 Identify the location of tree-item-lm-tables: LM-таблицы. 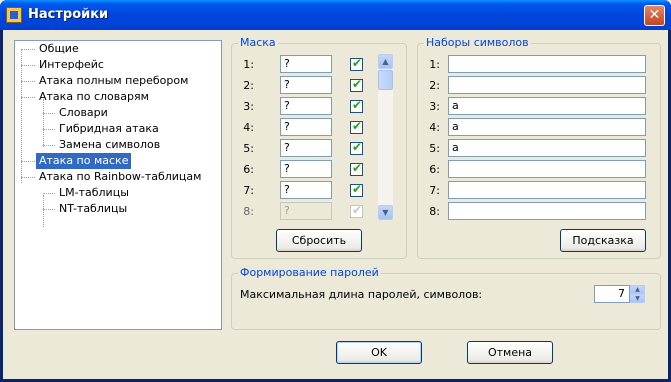
(94, 193).